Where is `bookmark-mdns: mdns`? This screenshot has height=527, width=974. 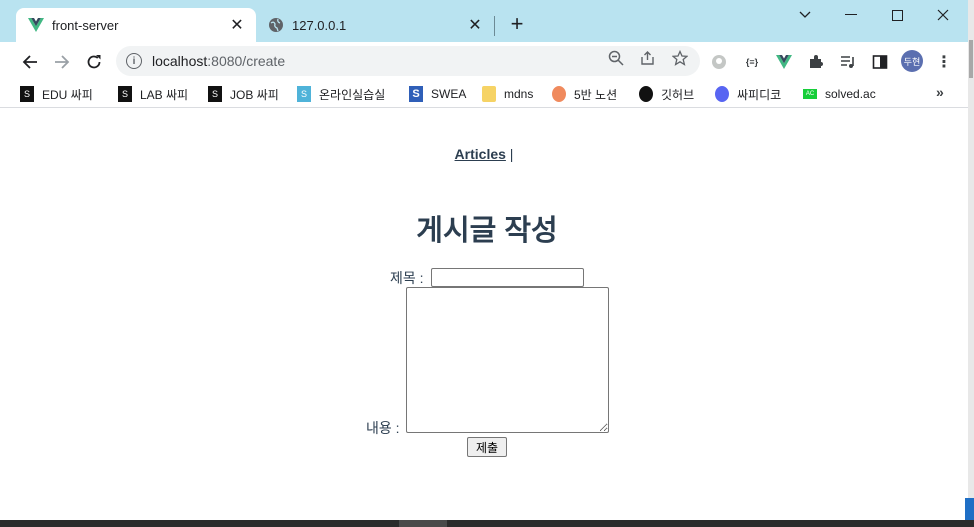 bookmark-mdns: mdns is located at coordinates (507, 94).